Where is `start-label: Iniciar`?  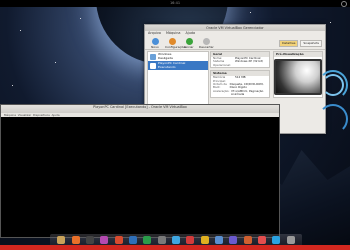 start-label: Iniciar is located at coordinates (189, 46).